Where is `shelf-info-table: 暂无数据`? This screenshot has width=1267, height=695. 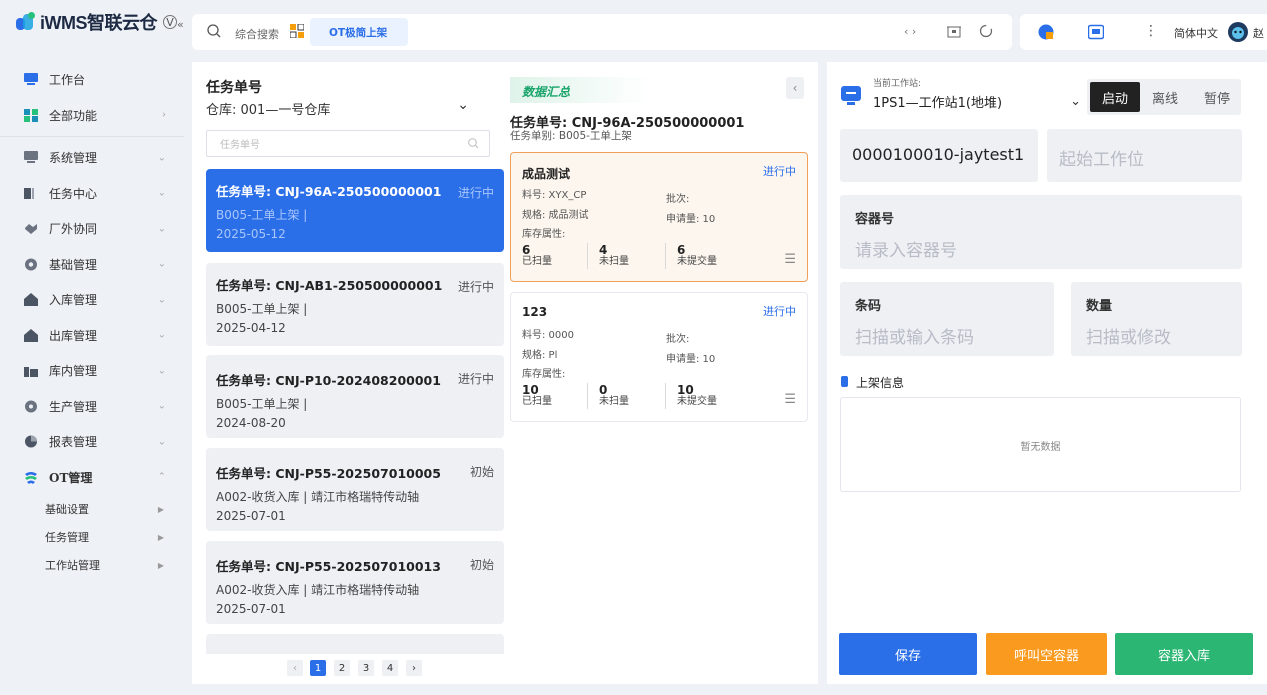
shelf-info-table: 暂无数据 is located at coordinates (1040, 444).